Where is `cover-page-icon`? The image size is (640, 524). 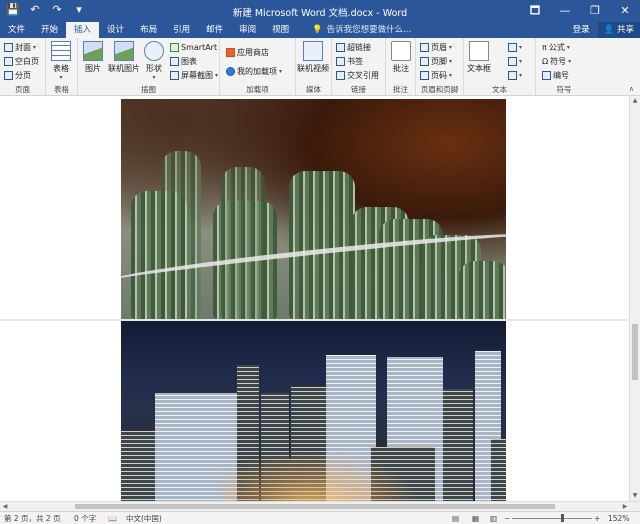 cover-page-icon is located at coordinates (8, 47).